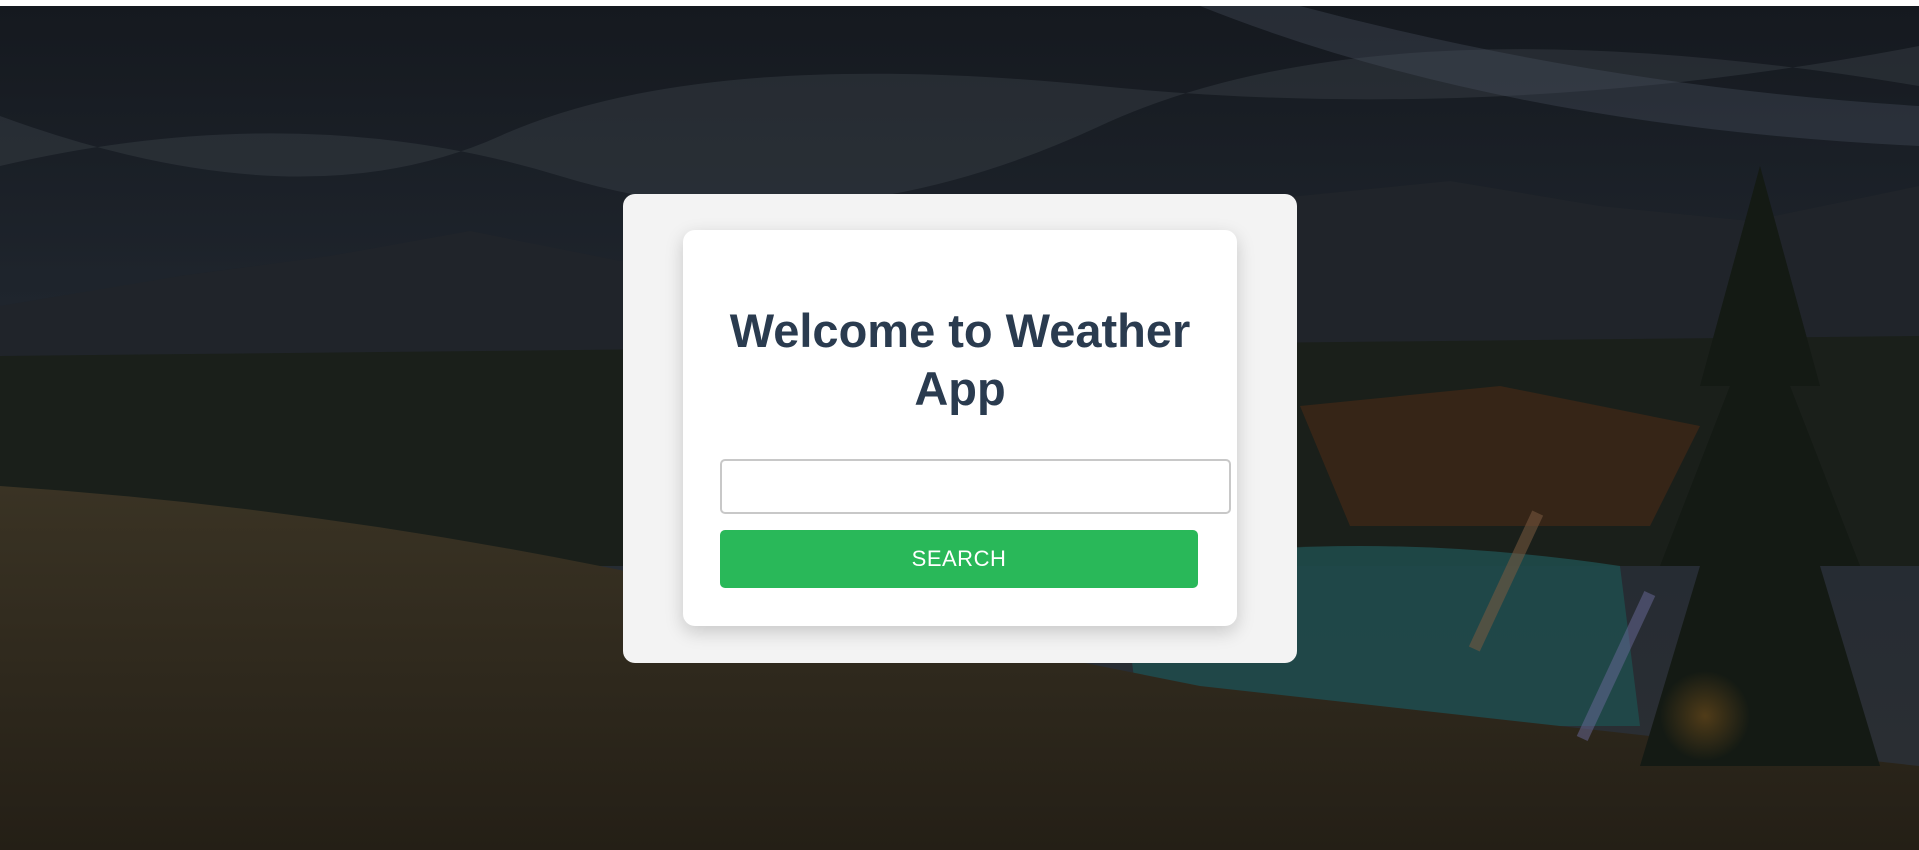 The height and width of the screenshot is (850, 1919). I want to click on search-card: Welcome to Weather App SEARCH, so click(960, 428).